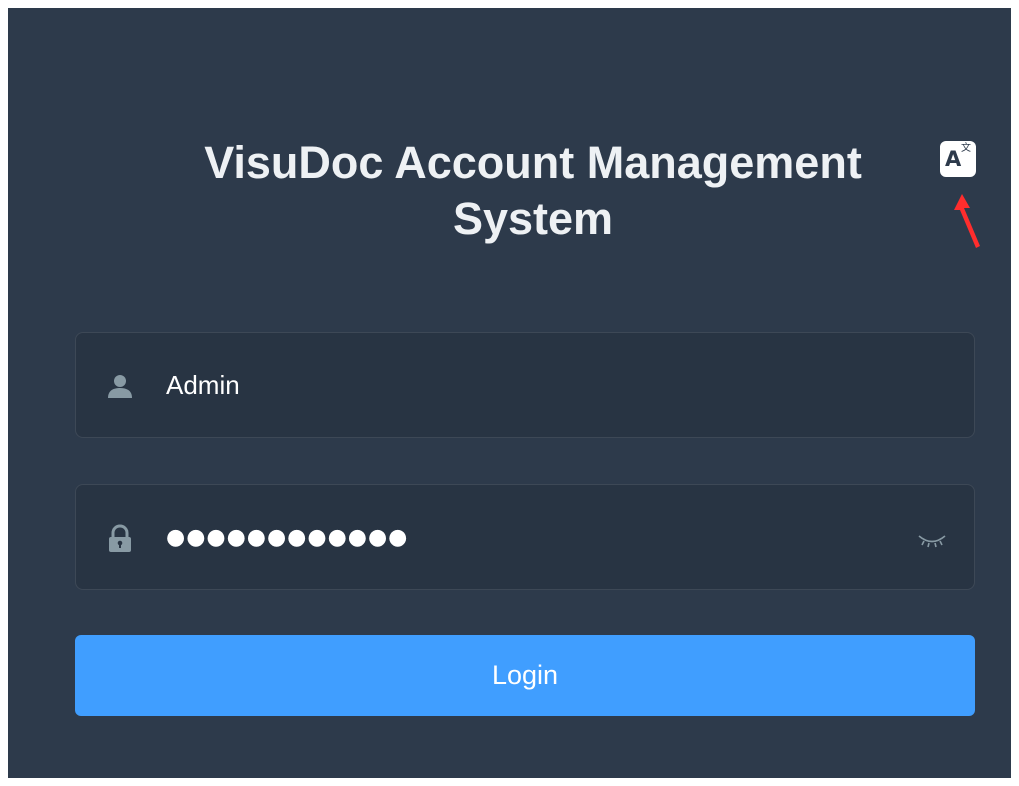 Image resolution: width=1019 pixels, height=786 pixels. I want to click on translate-icon-letter: A, so click(953, 159).